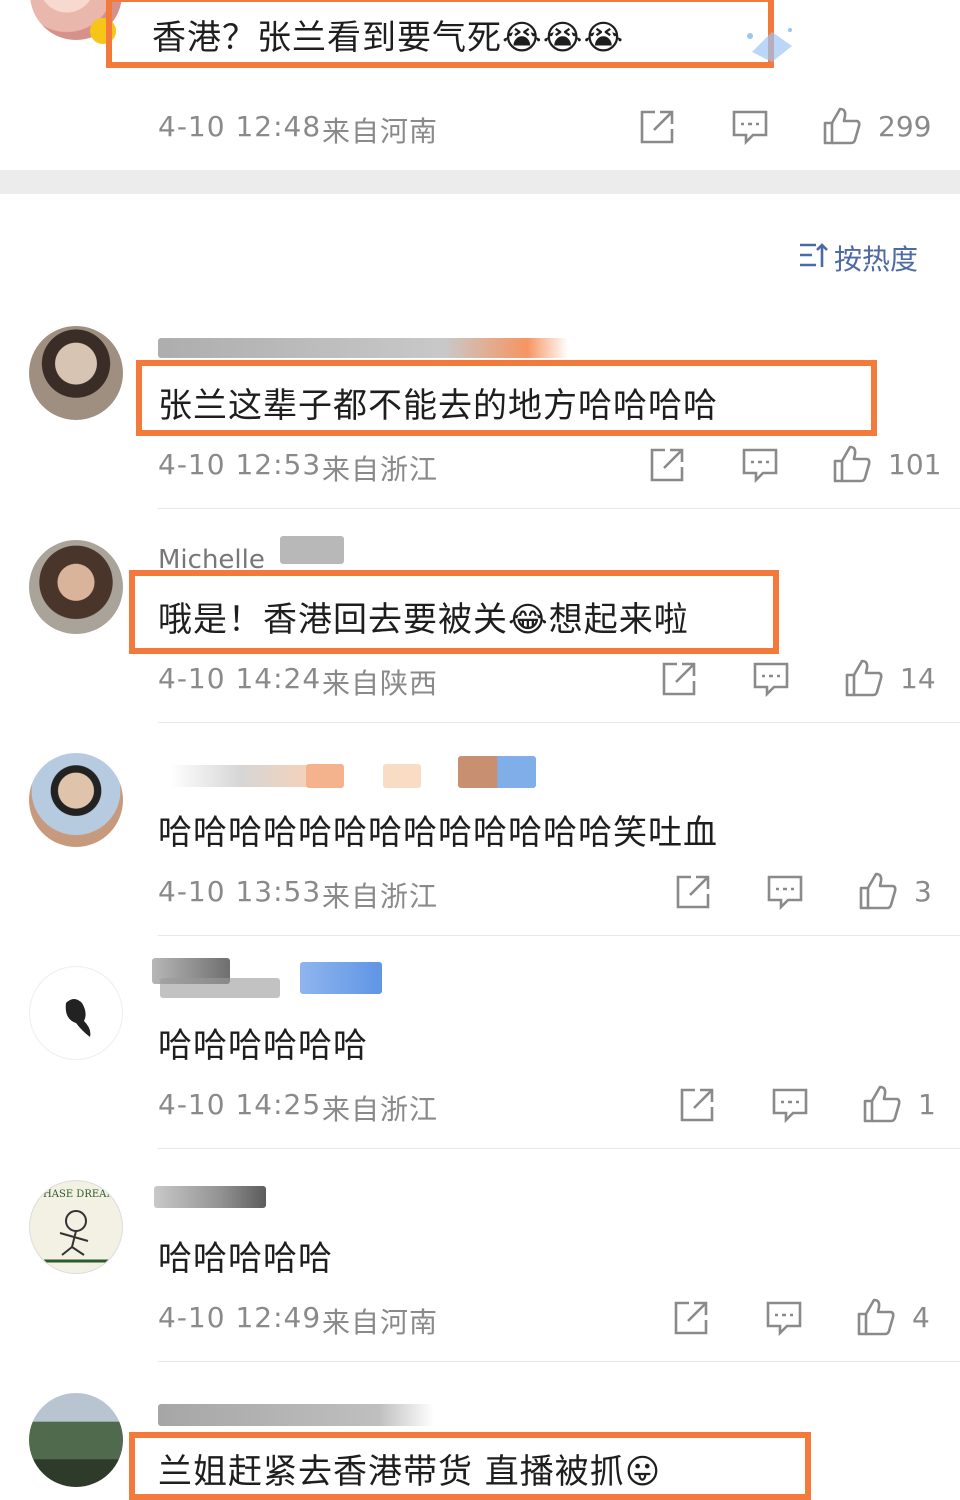 The width and height of the screenshot is (960, 1500). What do you see at coordinates (915, 464) in the screenshot?
I see `like-count: 101` at bounding box center [915, 464].